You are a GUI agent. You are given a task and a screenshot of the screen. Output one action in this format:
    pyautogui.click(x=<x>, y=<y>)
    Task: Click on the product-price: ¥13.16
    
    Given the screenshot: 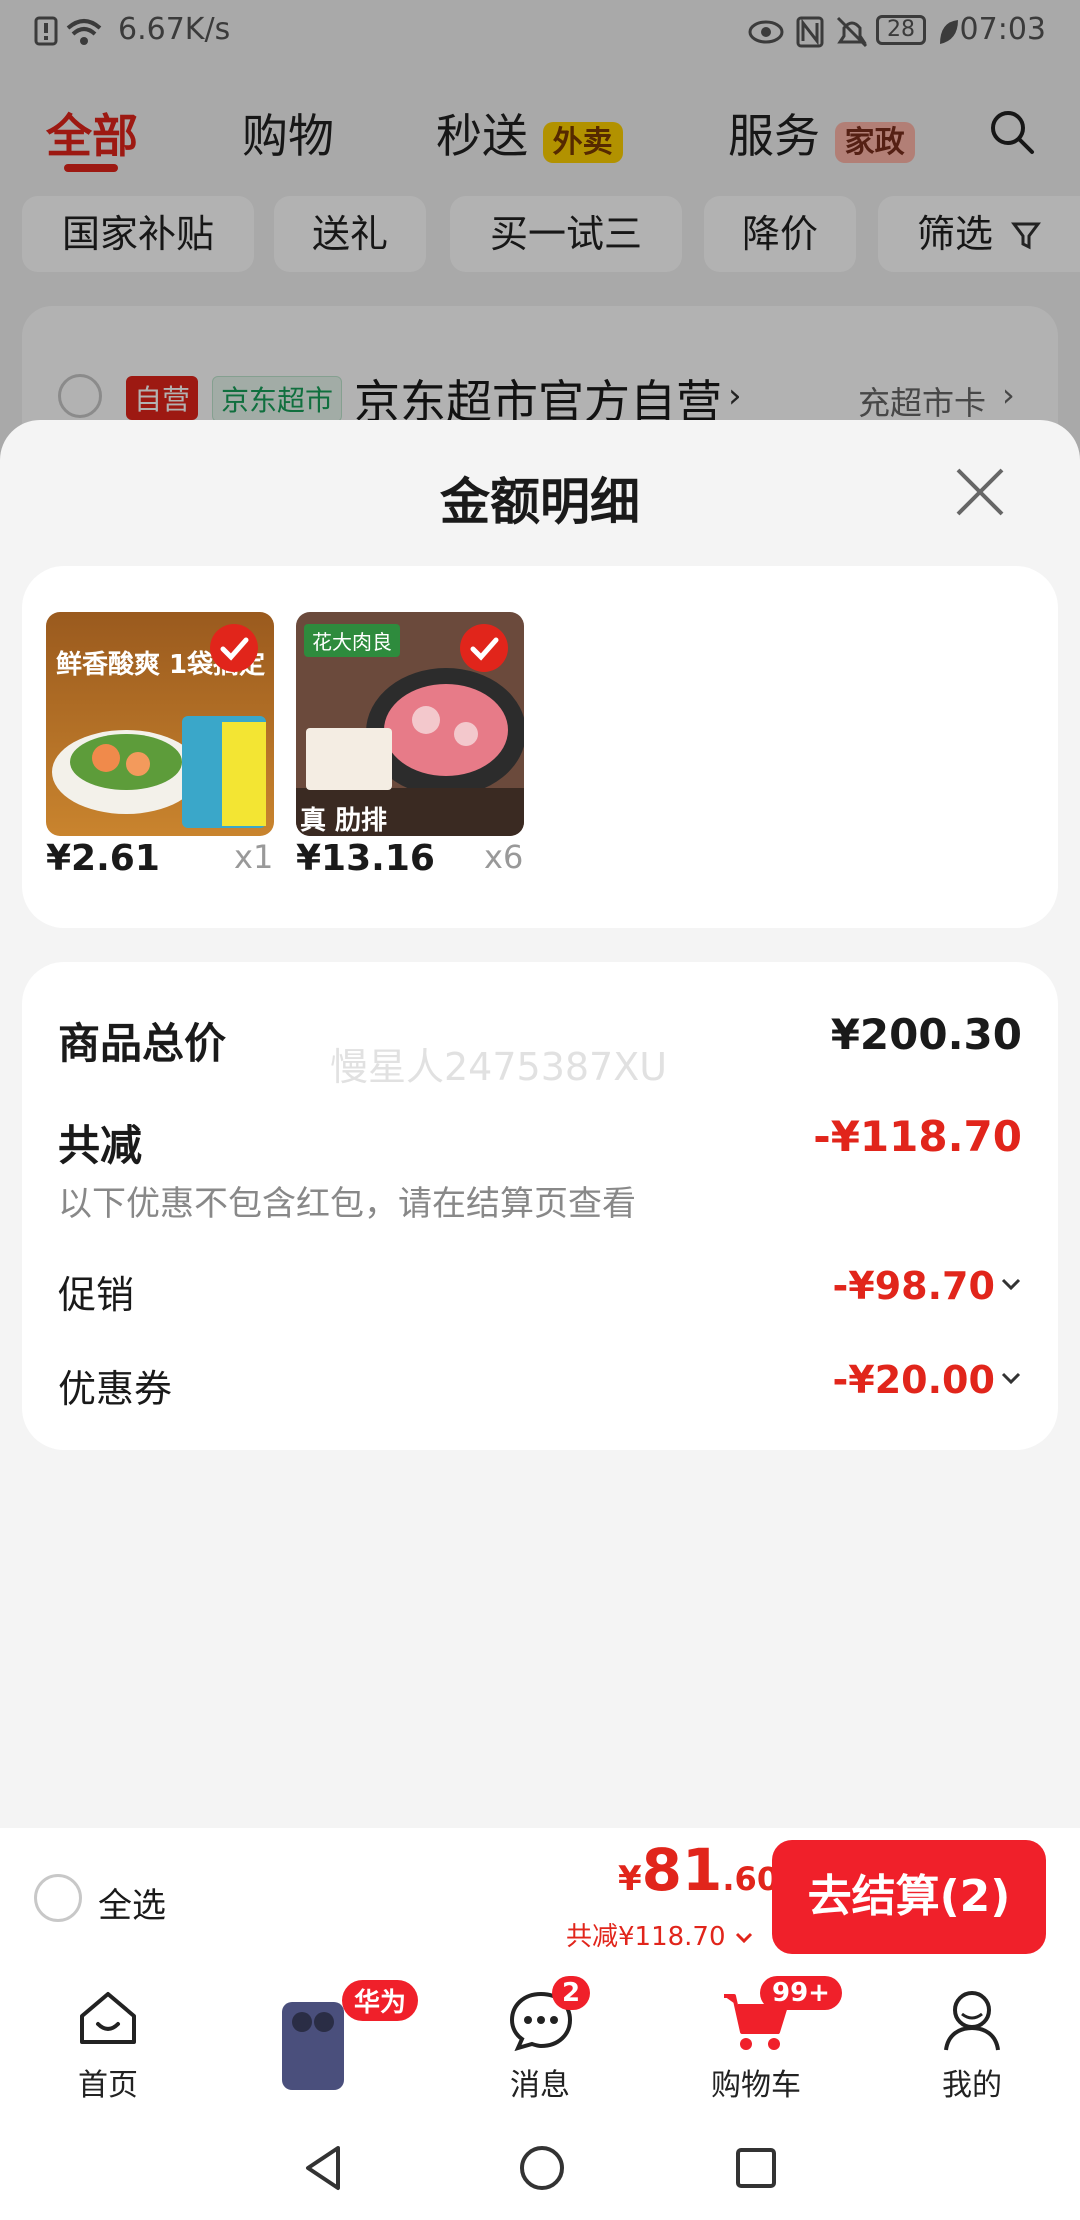 What is the action you would take?
    pyautogui.click(x=365, y=858)
    